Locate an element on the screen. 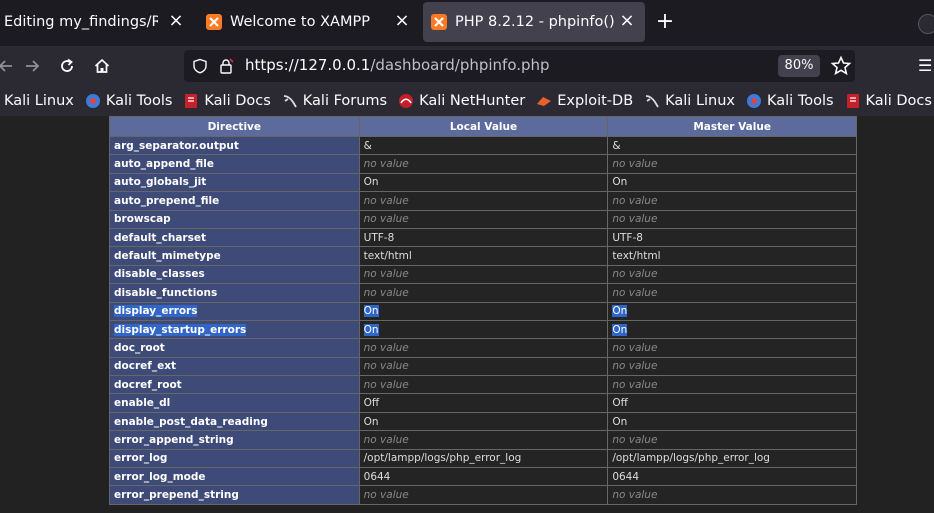 The width and height of the screenshot is (934, 513). directive-cell-text: error_log is located at coordinates (141, 458).